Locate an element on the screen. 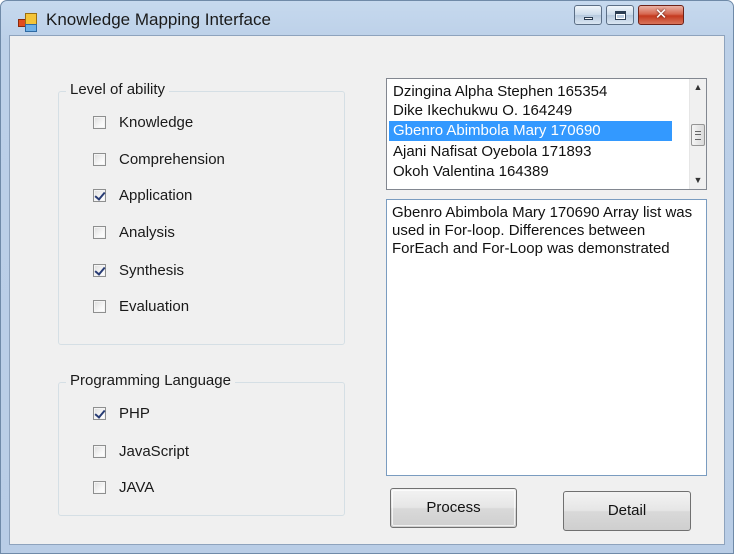 The height and width of the screenshot is (554, 734). maximize-icon is located at coordinates (620, 15).